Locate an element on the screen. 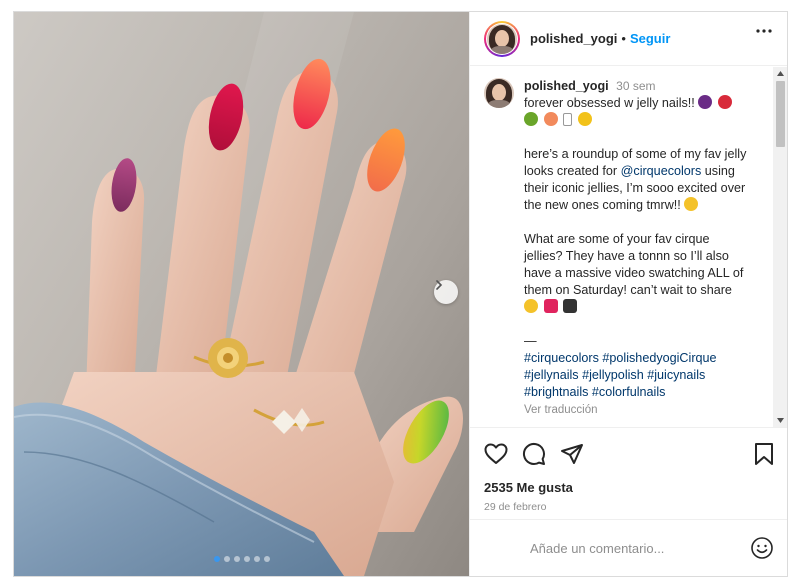 This screenshot has width=800, height=584. post-header: polished_yogi • Seguir is located at coordinates (628, 39).